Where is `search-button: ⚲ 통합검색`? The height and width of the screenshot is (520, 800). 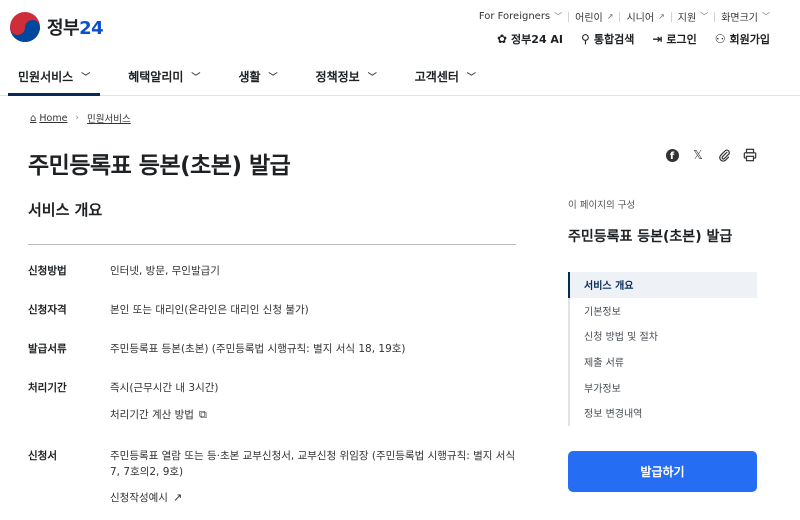
search-button: ⚲ 통합검색 is located at coordinates (607, 39).